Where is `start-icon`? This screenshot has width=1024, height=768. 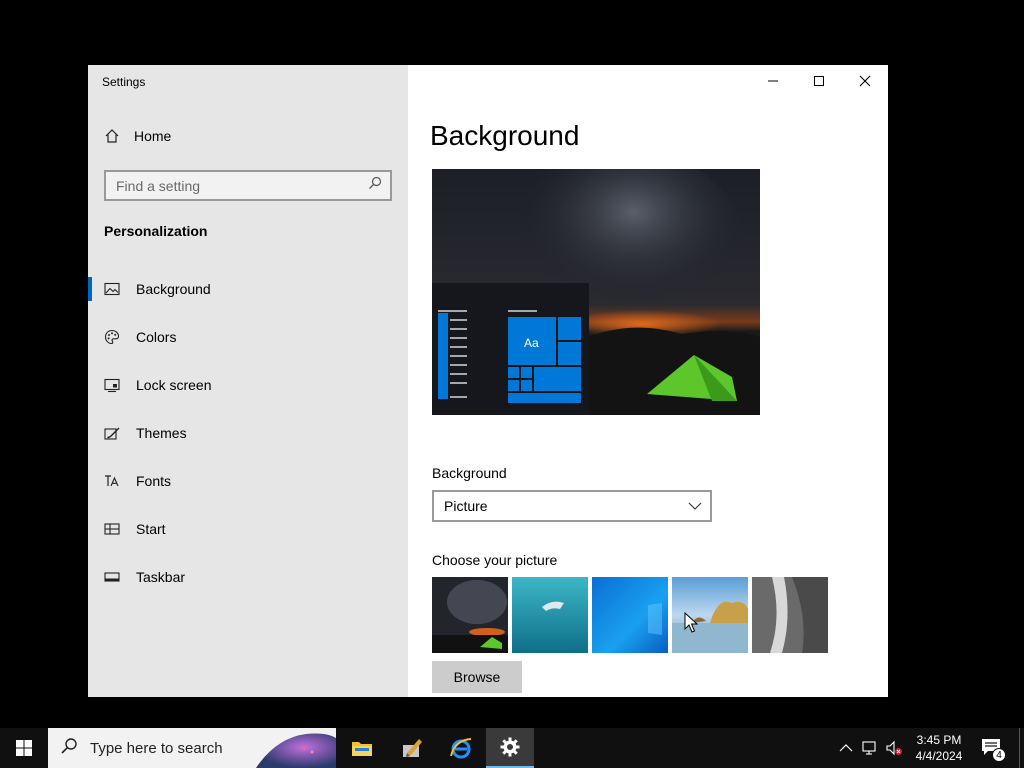 start-icon is located at coordinates (112, 529).